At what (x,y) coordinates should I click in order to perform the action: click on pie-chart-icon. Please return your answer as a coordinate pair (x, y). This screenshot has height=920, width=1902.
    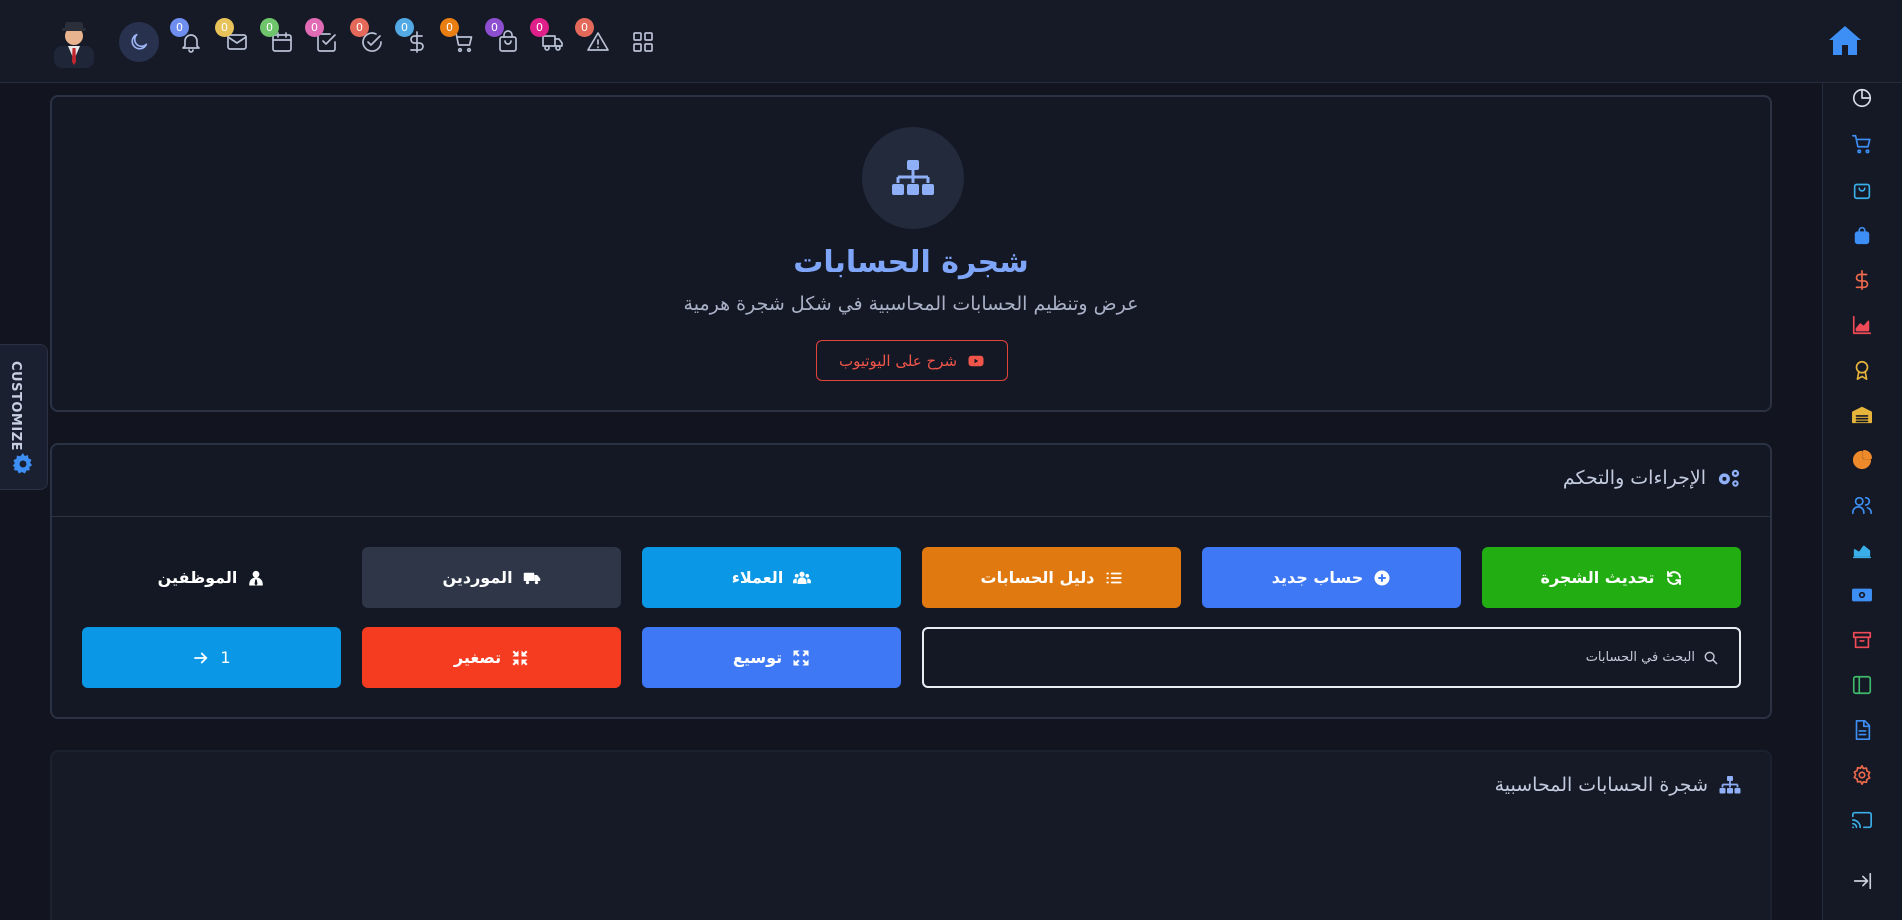
    Looking at the image, I should click on (1862, 98).